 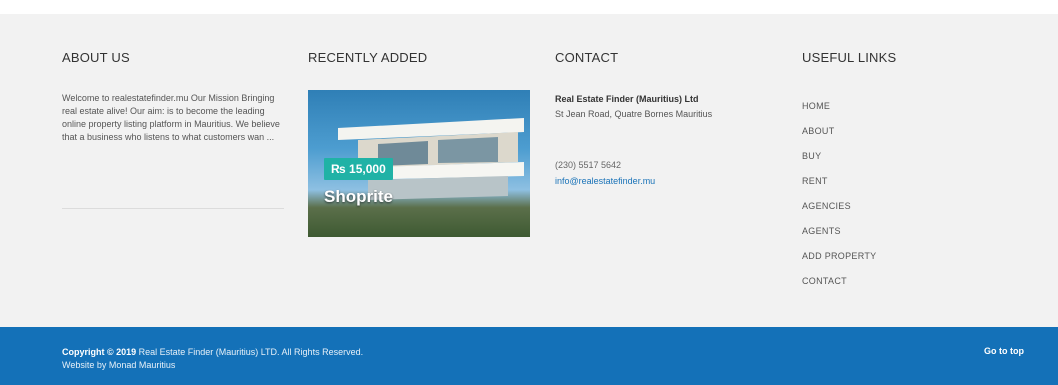 I want to click on property-title: Shoprite, so click(x=358, y=197).